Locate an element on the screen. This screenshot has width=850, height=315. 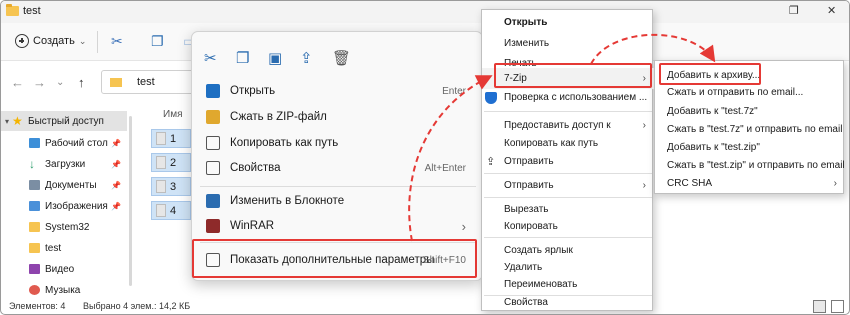
submenu-item-7z-email: Сжать в "test.7z" и отправить по email is located at coordinates (750, 129).